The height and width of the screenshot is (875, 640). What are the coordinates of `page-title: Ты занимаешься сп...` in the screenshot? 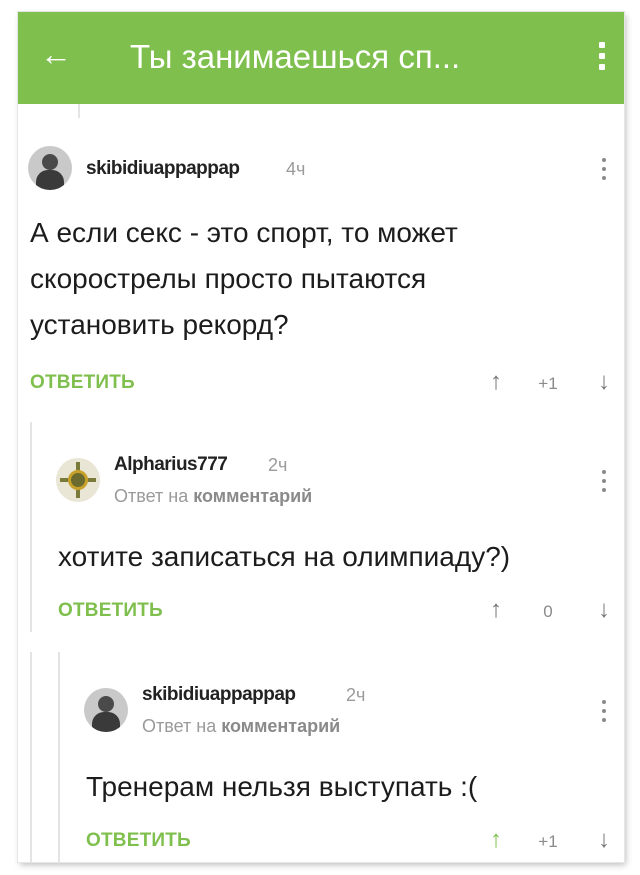 It's located at (295, 56).